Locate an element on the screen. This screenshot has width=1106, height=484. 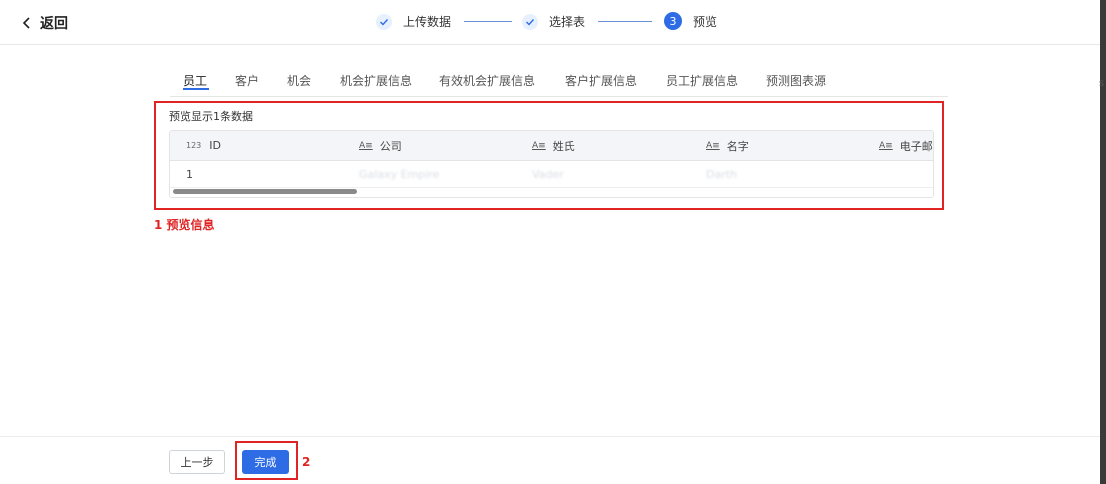
tab-valid-opportunity-ext: 有效机会扩展信息 is located at coordinates (487, 80).